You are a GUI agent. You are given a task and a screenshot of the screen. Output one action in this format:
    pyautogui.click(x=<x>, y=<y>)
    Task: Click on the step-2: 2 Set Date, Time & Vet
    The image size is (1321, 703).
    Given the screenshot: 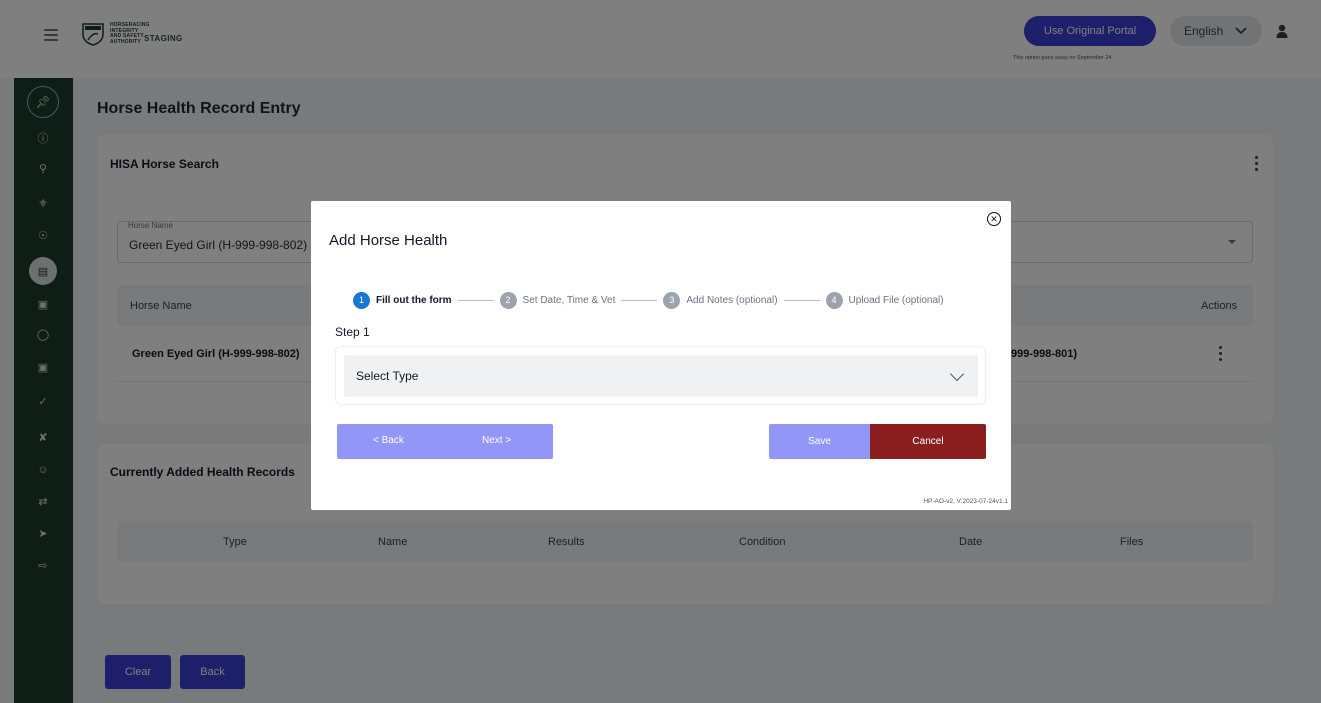 What is the action you would take?
    pyautogui.click(x=557, y=300)
    